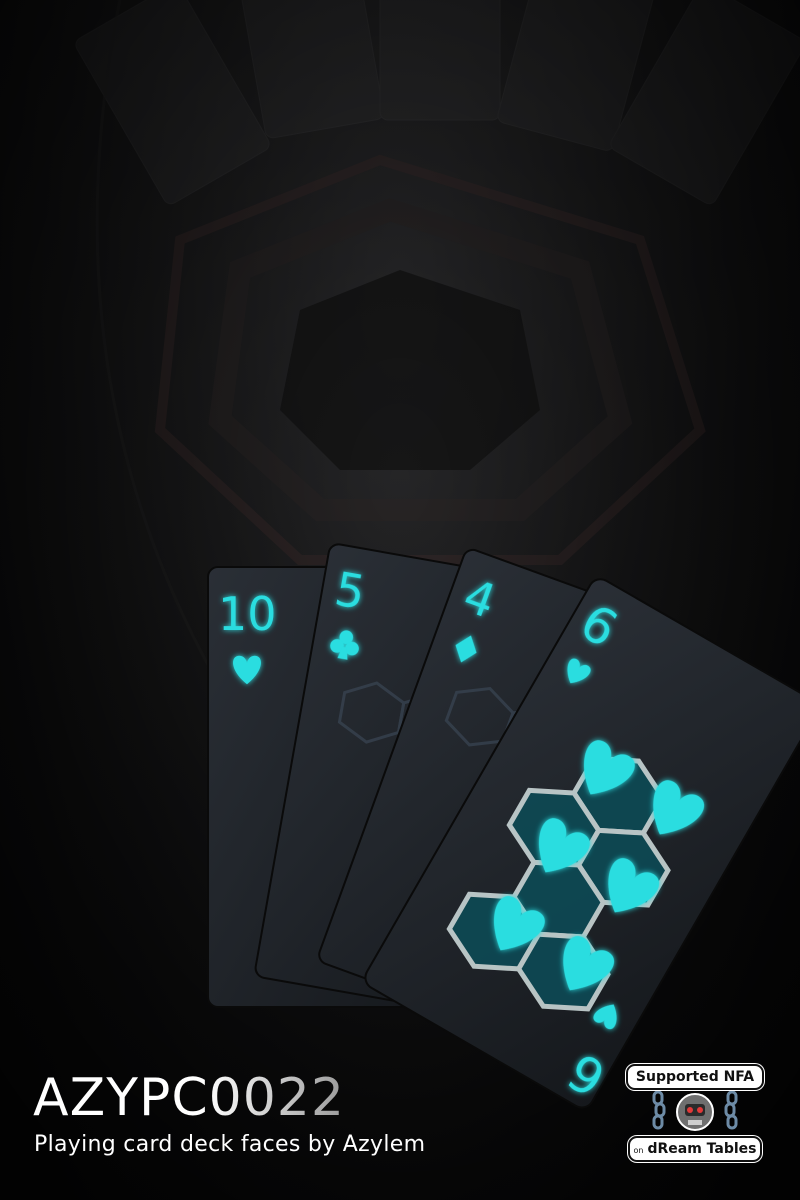  Describe the element at coordinates (230, 1144) in the screenshot. I see `product-subtitle: Playing card deck faces by Azylem` at that location.